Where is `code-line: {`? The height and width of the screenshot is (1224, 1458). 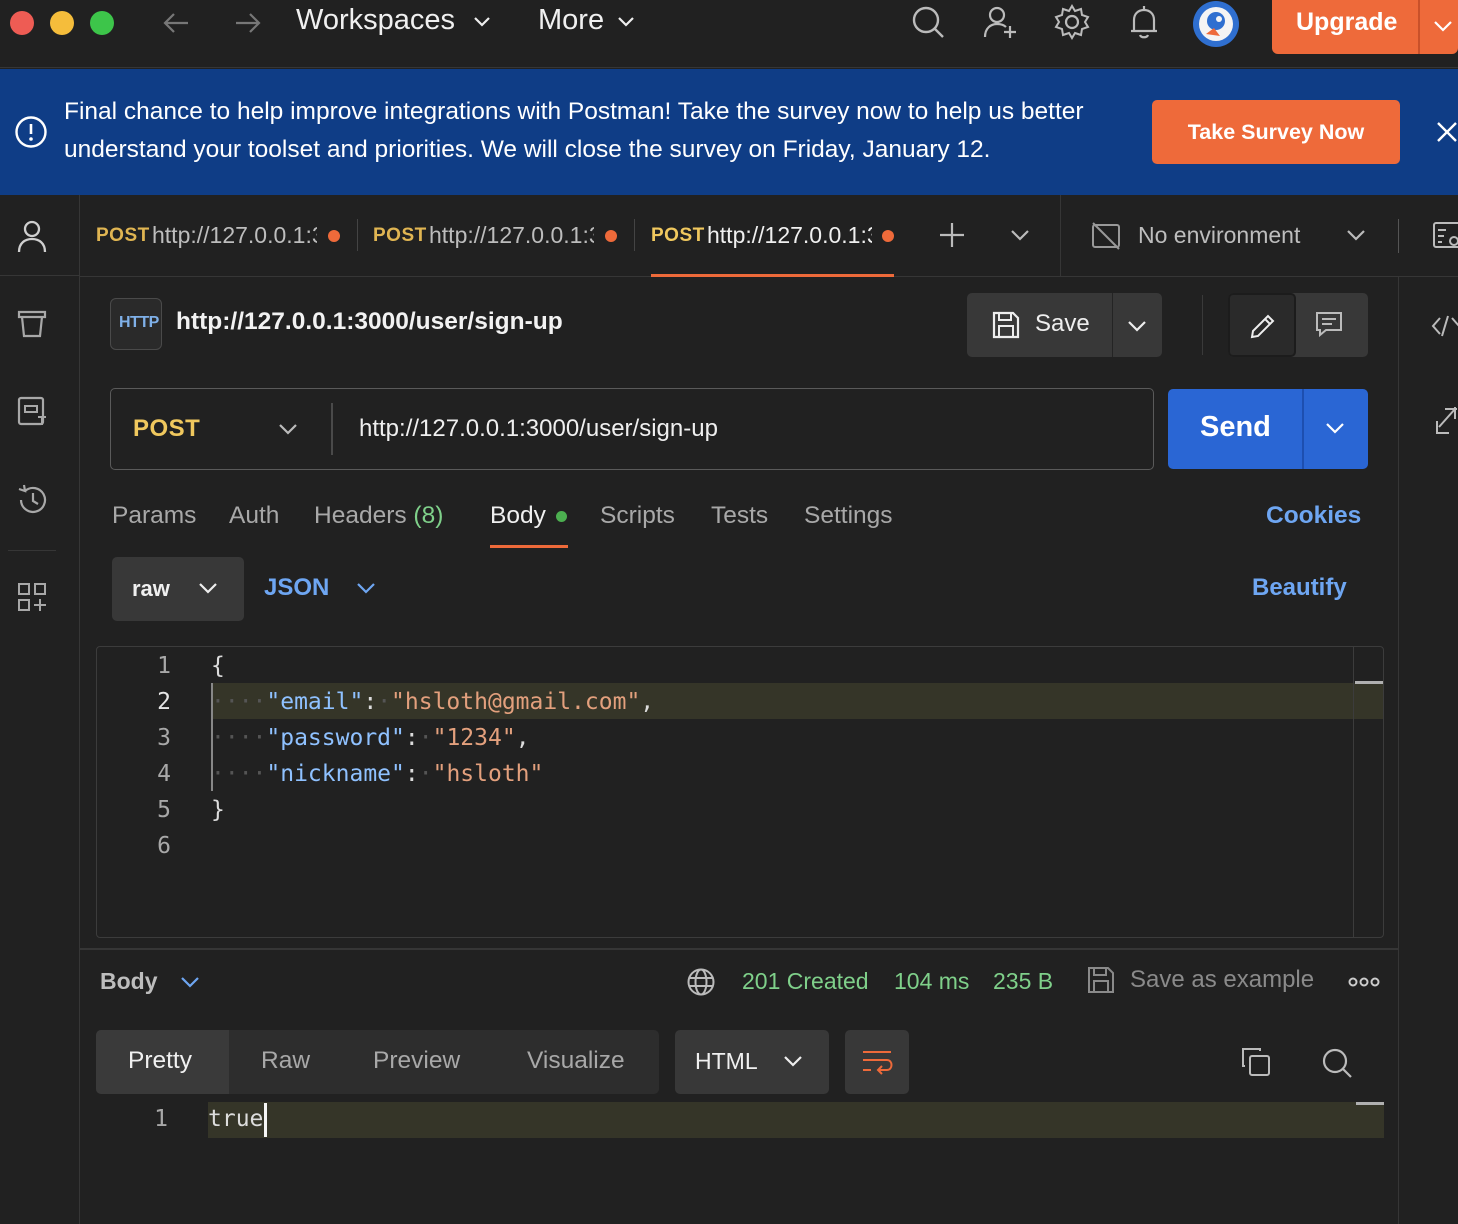 code-line: { is located at coordinates (218, 666).